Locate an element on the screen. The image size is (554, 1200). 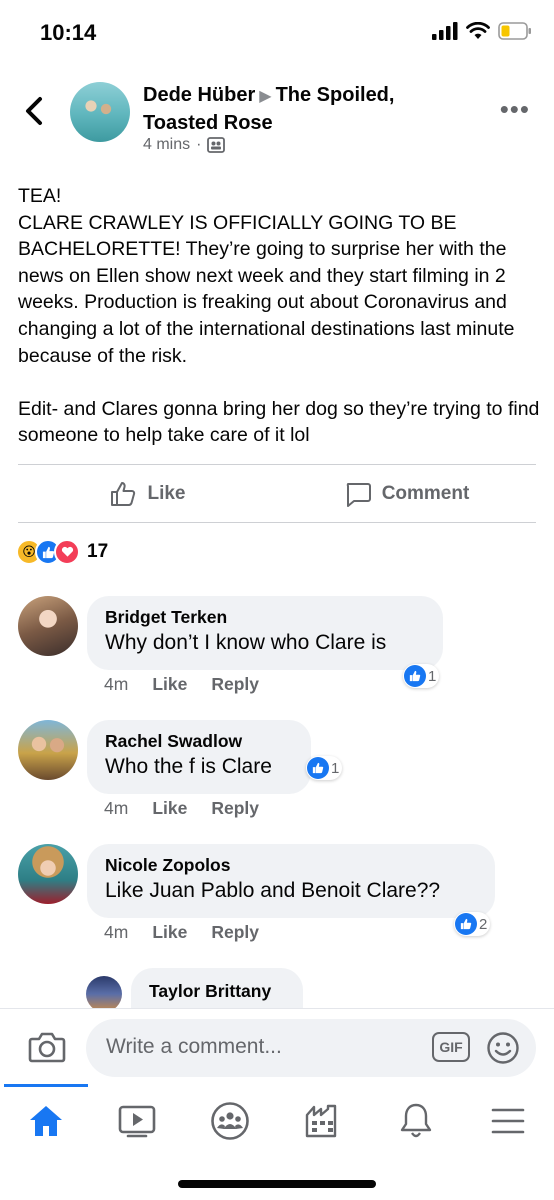
notifications-icon is located at coordinates (416, 1120).